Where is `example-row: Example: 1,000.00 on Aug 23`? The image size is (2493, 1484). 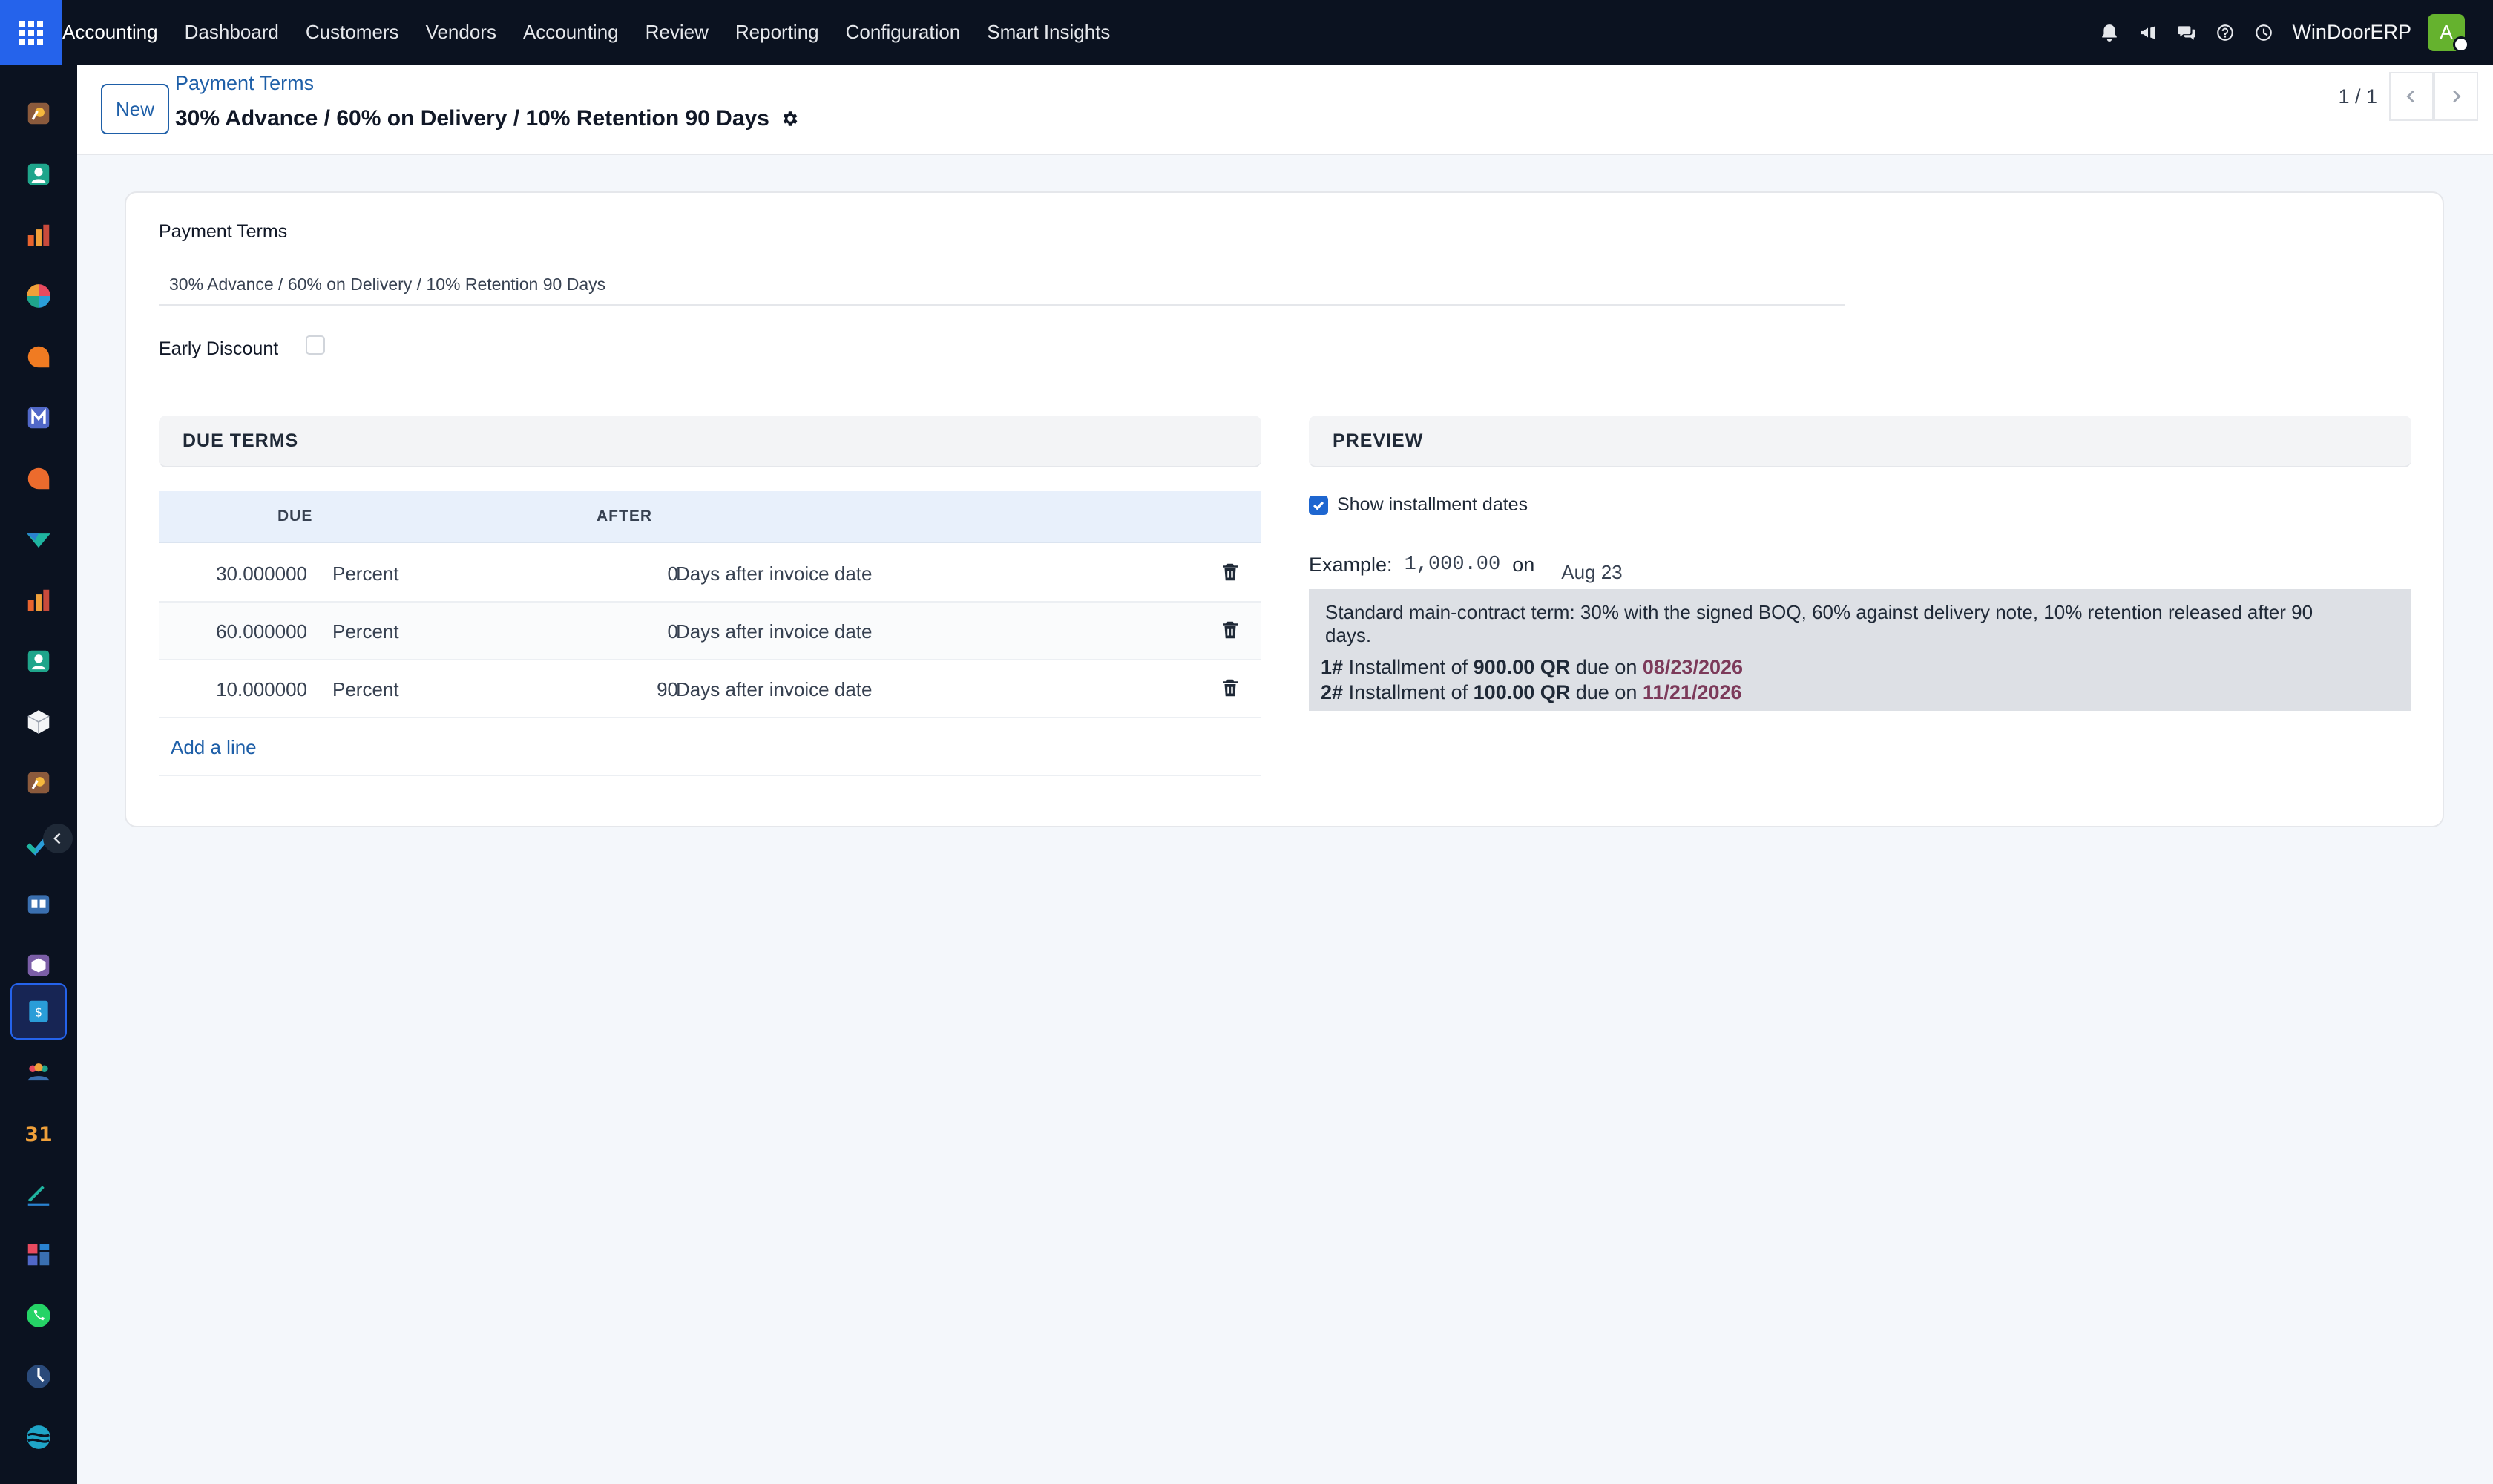 example-row: Example: 1,000.00 on Aug 23 is located at coordinates (1540, 565).